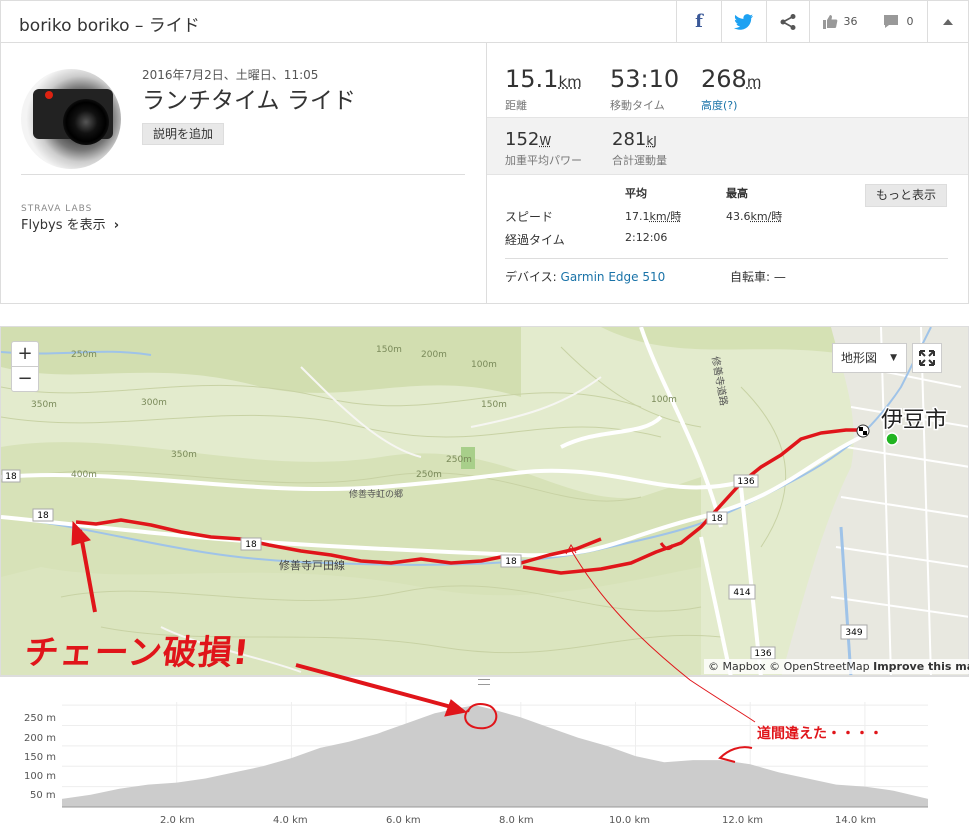 This screenshot has height=838, width=969. Describe the element at coordinates (376, 494) in the screenshot. I see `place-label: 修善寺虹の郷` at that location.